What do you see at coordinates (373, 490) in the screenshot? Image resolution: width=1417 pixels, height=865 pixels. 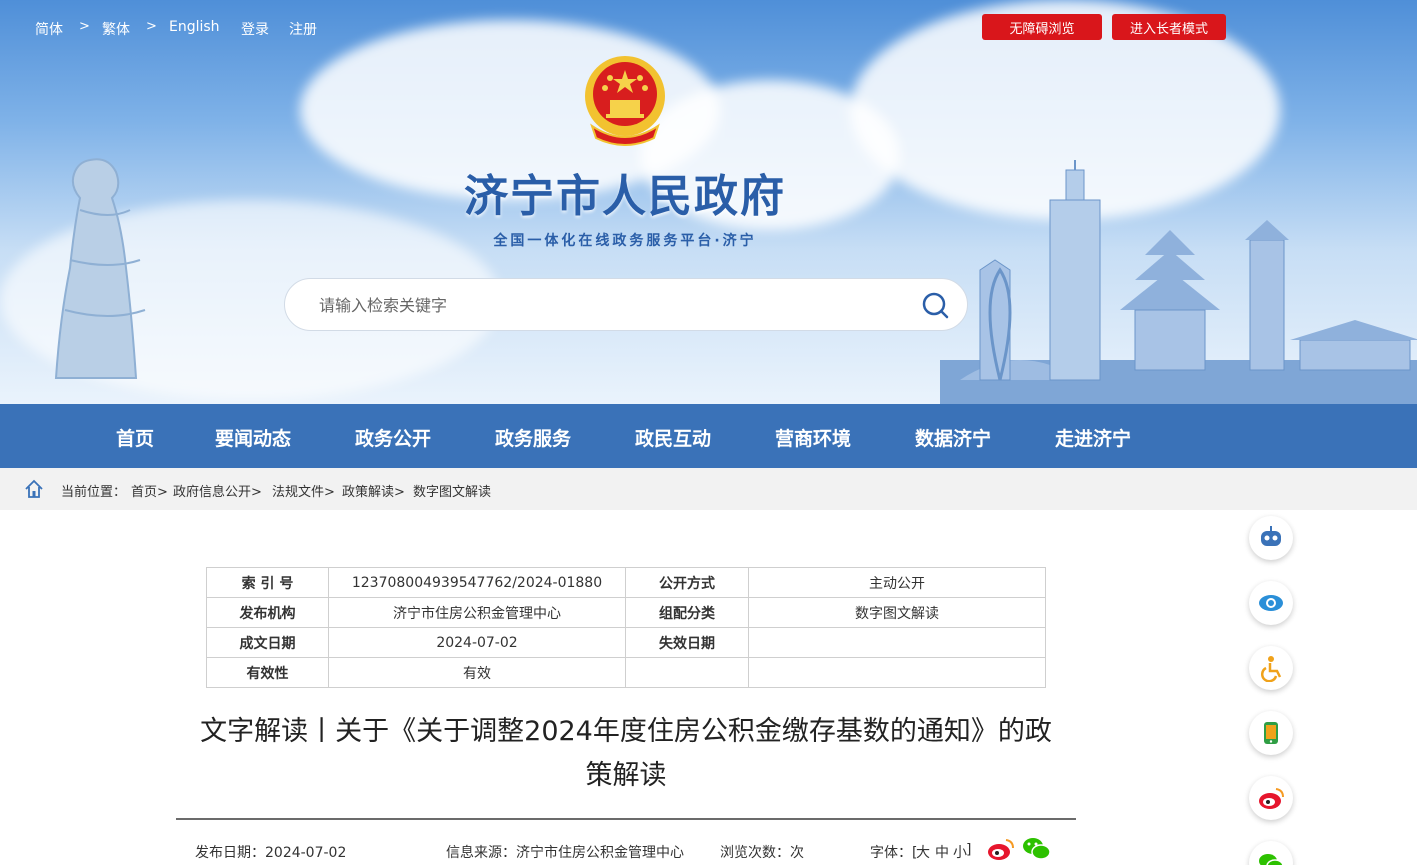 I see `breadcrumb-item-policy: 政策解读>` at bounding box center [373, 490].